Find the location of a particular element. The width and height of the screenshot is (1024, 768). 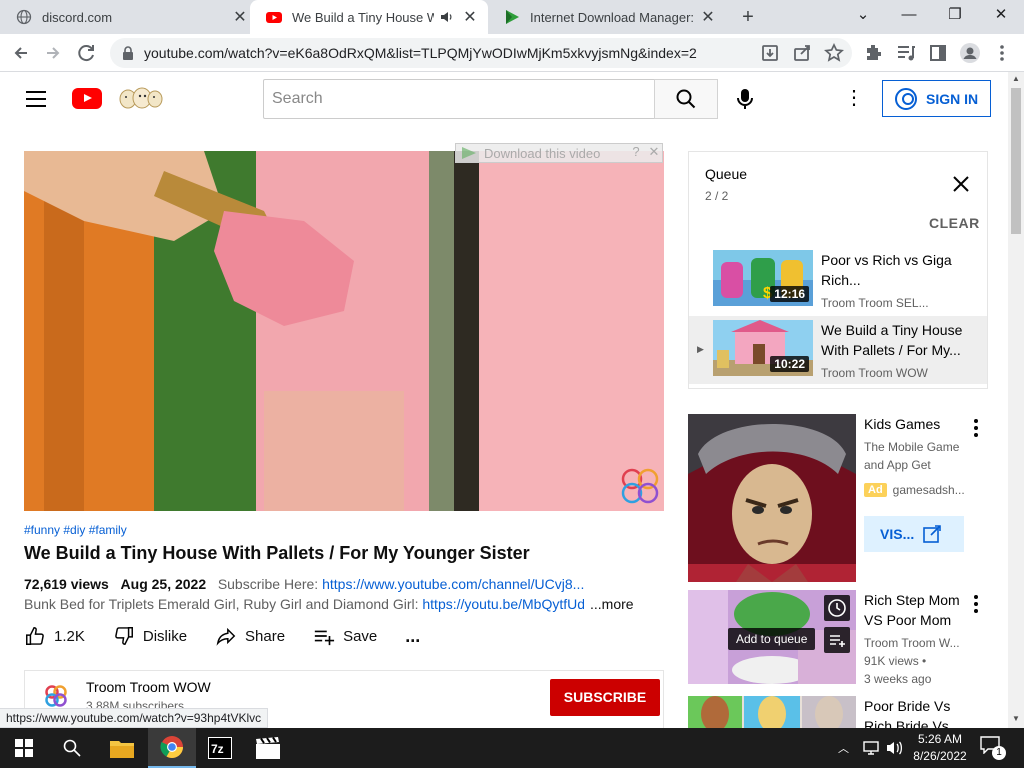

side-panel-icon is located at coordinates (938, 53).